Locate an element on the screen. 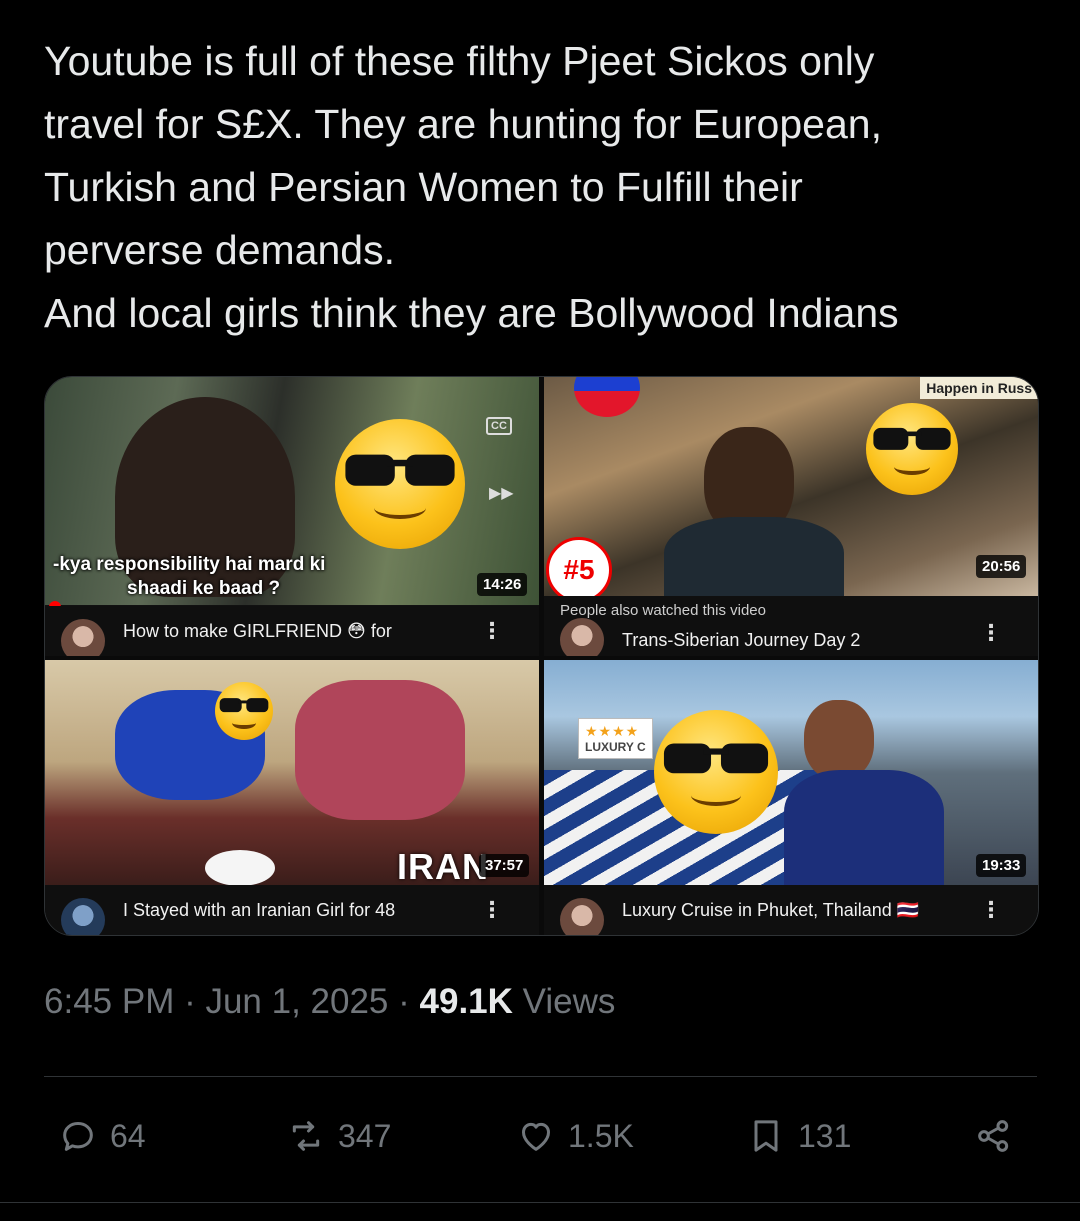 This screenshot has width=1080, height=1221. video-duration: 19:33 is located at coordinates (1001, 865).